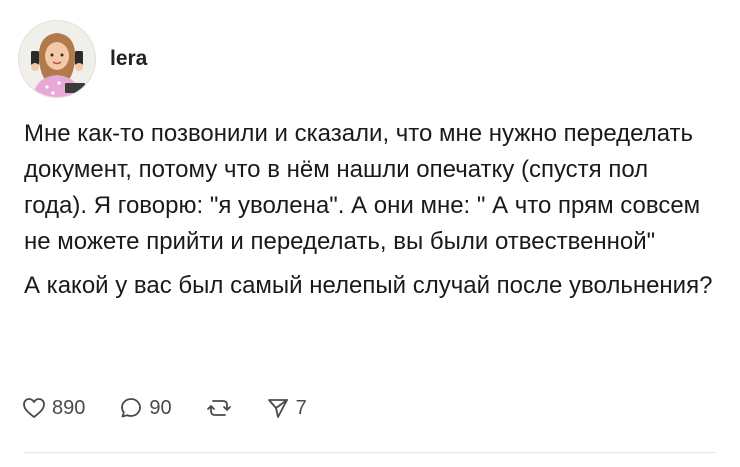  Describe the element at coordinates (69, 407) in the screenshot. I see `like-count: 890` at that location.